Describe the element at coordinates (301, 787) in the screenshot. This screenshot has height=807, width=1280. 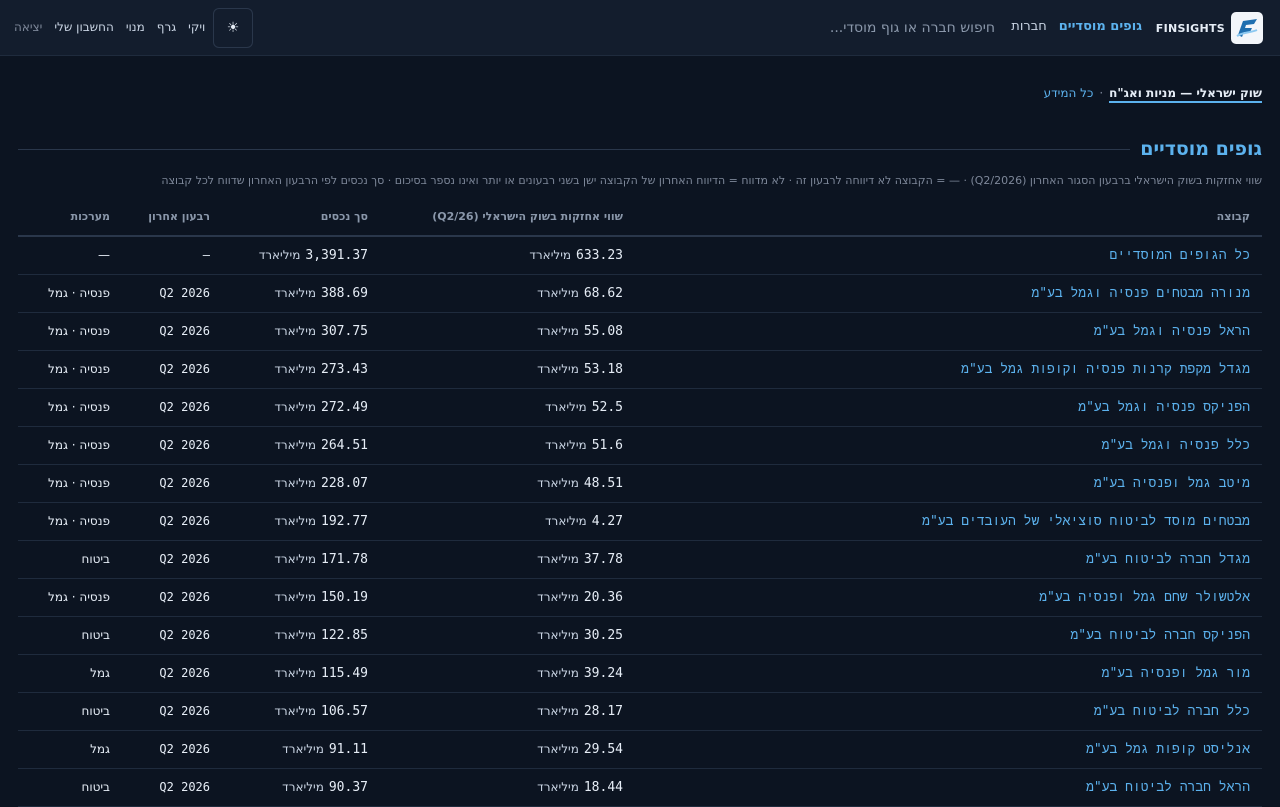
I see `assets-cell: 90.37 מיליארד` at that location.